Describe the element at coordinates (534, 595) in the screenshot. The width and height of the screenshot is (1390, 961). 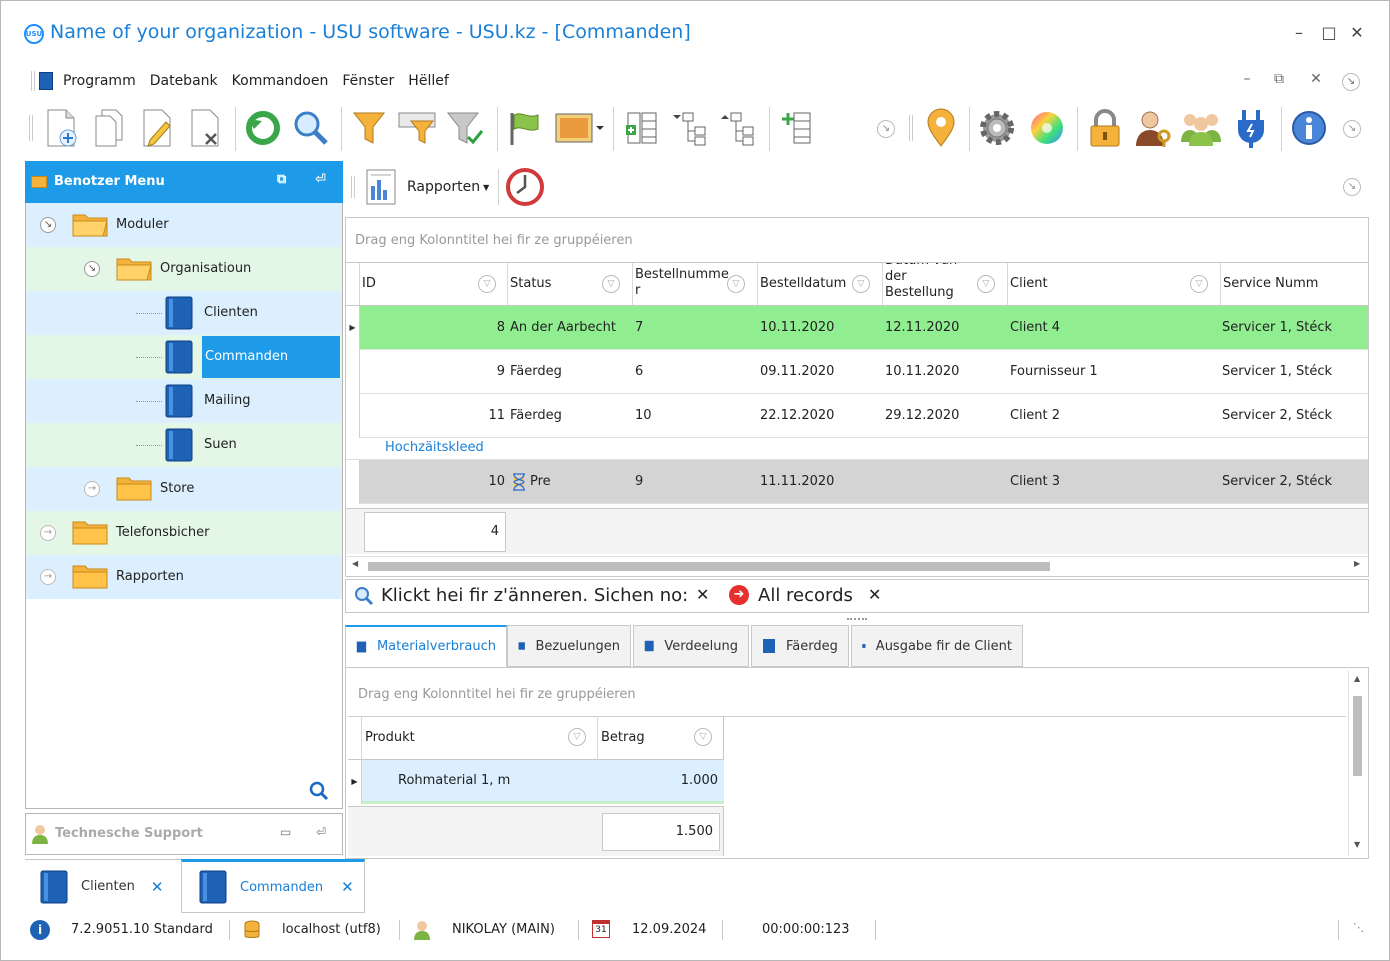
I see `filter-edit-text: Klickt hei fir z'änneren. Sichen no:` at that location.